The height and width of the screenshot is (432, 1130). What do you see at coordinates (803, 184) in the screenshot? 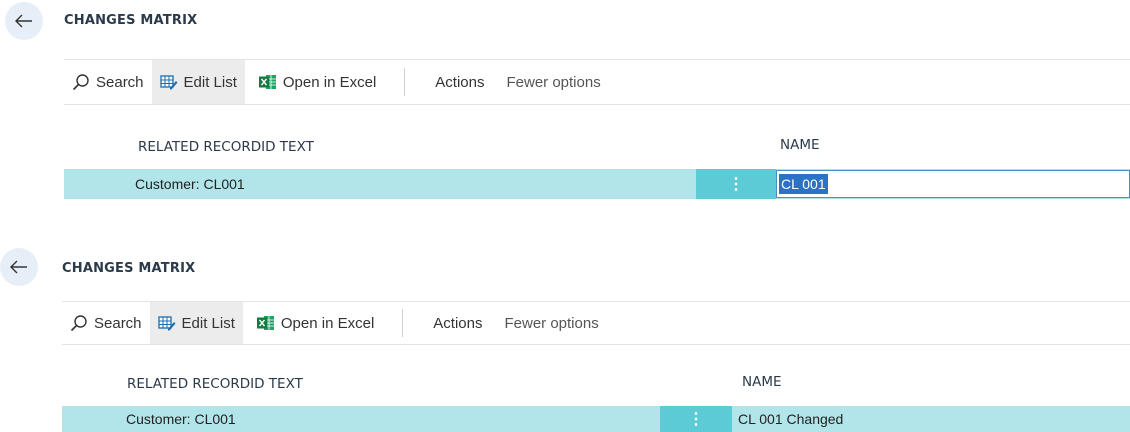
I see `name-field-value: CL 001` at bounding box center [803, 184].